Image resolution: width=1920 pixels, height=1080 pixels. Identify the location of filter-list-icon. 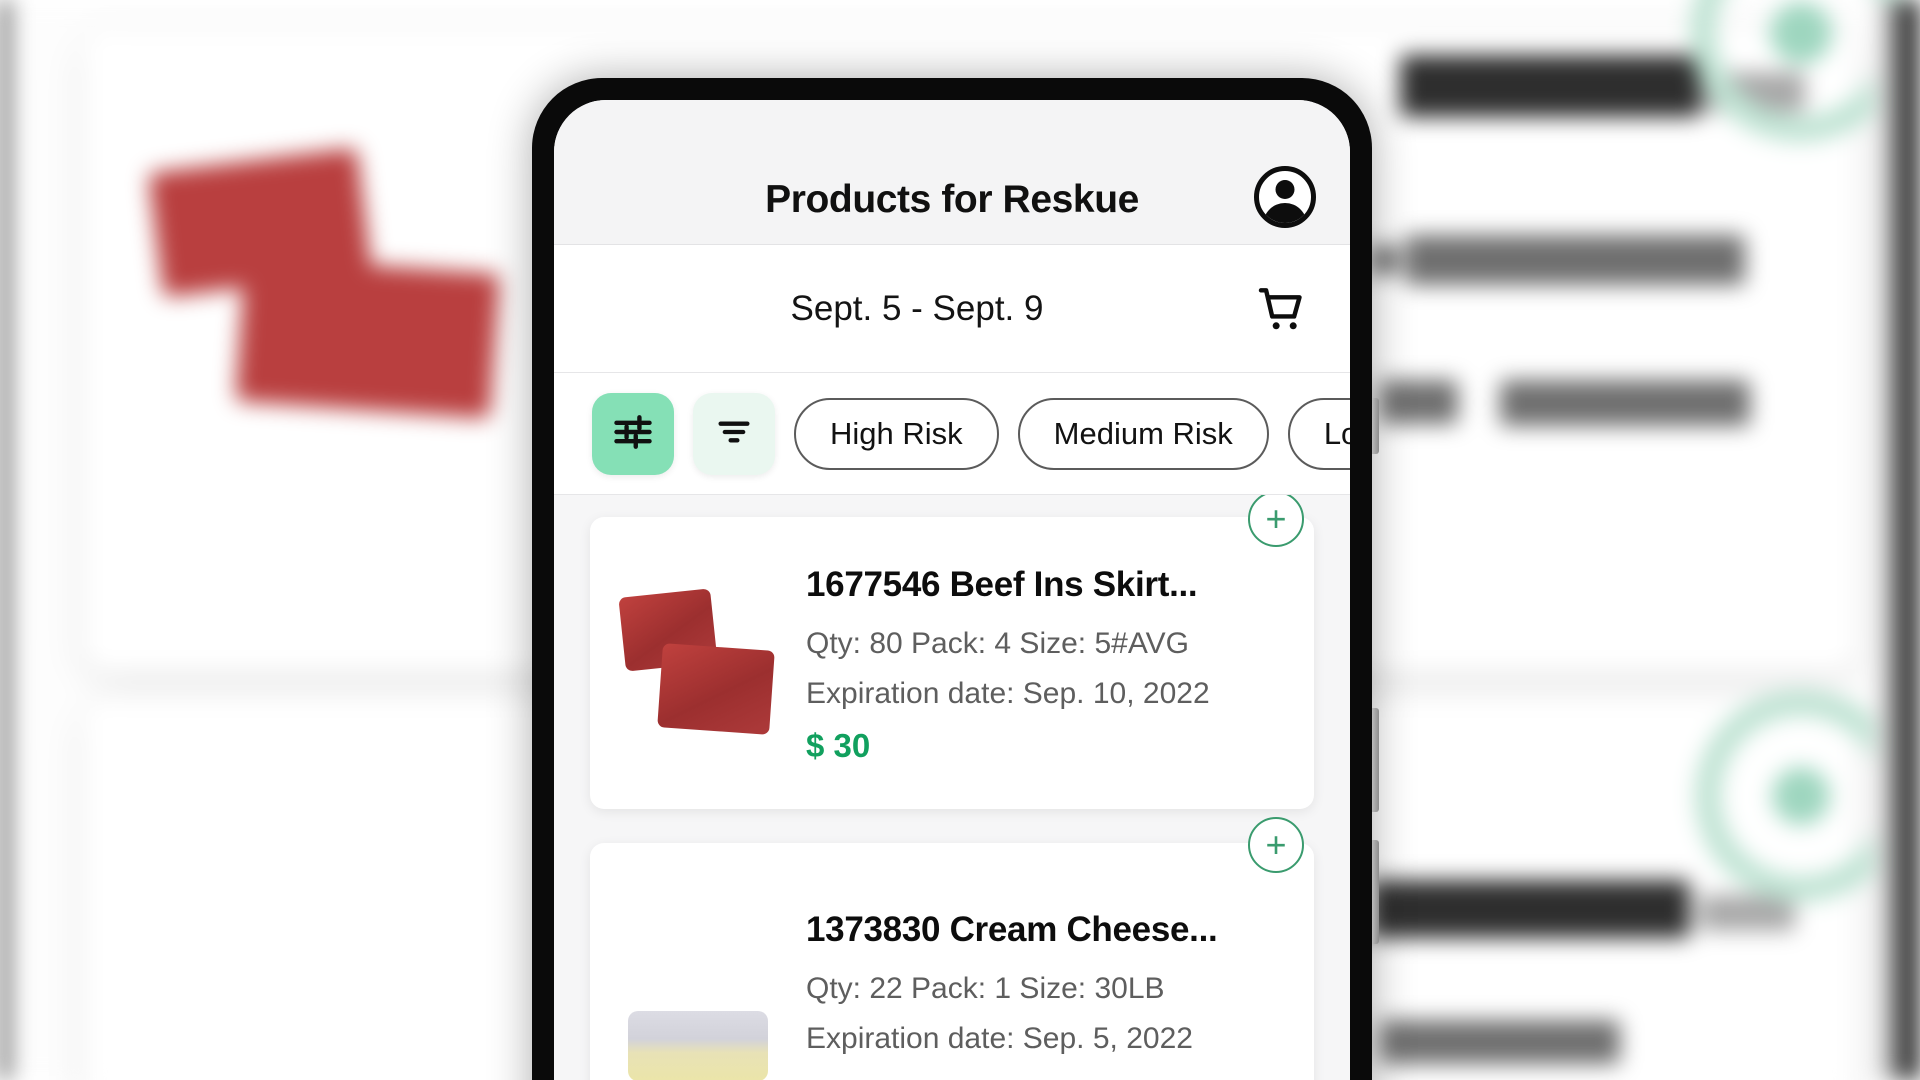
(734, 433).